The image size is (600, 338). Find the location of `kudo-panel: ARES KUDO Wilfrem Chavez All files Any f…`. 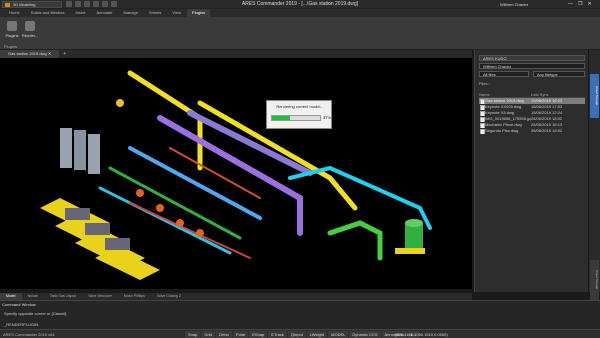

kudo-panel: ARES KUDO Wilfrem Chavez All files Any f… is located at coordinates (531, 171).